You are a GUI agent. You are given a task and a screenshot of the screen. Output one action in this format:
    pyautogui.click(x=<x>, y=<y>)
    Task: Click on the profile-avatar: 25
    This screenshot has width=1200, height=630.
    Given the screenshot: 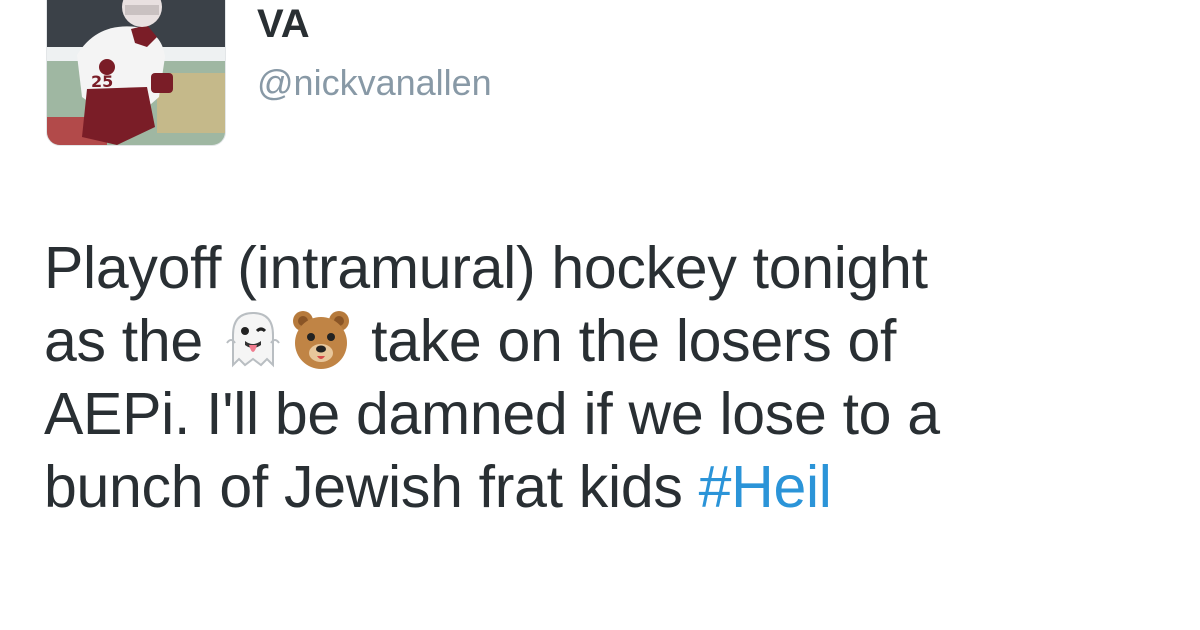 What is the action you would take?
    pyautogui.click(x=136, y=73)
    